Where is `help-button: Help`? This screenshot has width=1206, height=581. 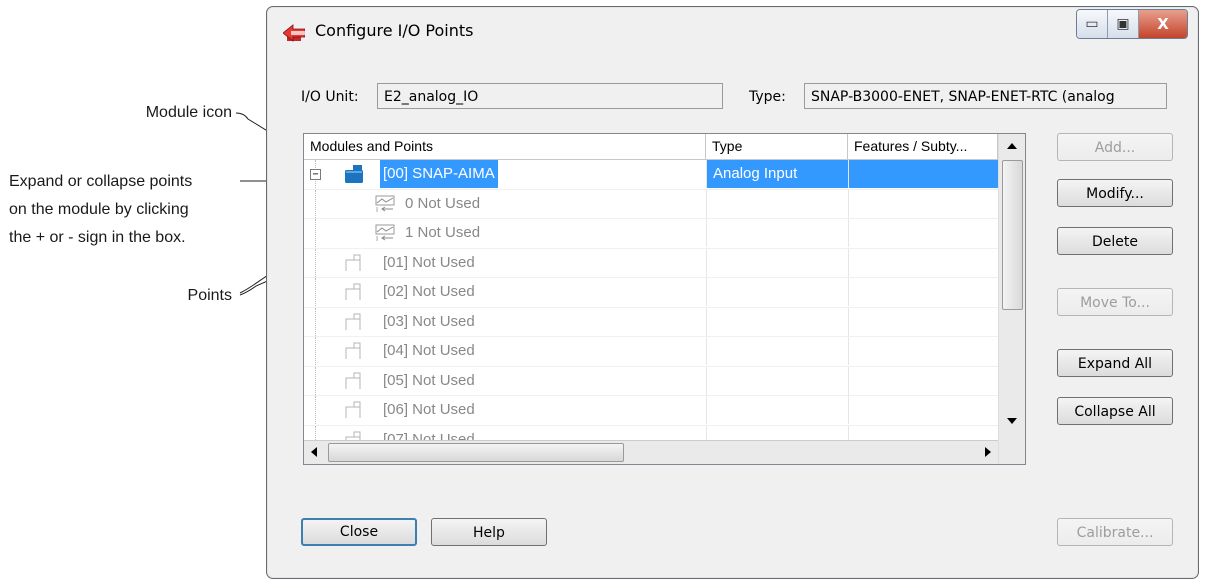
help-button: Help is located at coordinates (489, 532).